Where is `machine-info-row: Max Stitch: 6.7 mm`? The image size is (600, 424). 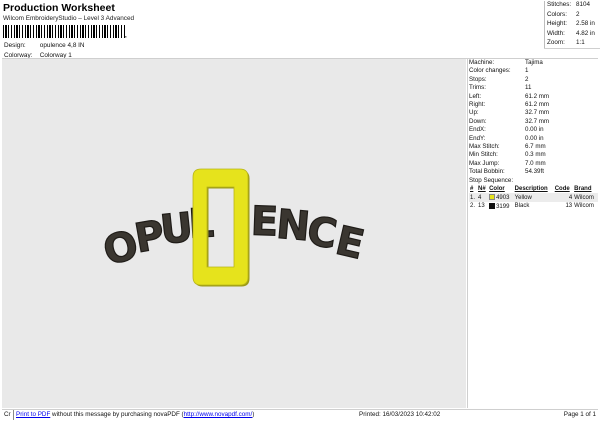 machine-info-row: Max Stitch: 6.7 mm is located at coordinates (533, 147).